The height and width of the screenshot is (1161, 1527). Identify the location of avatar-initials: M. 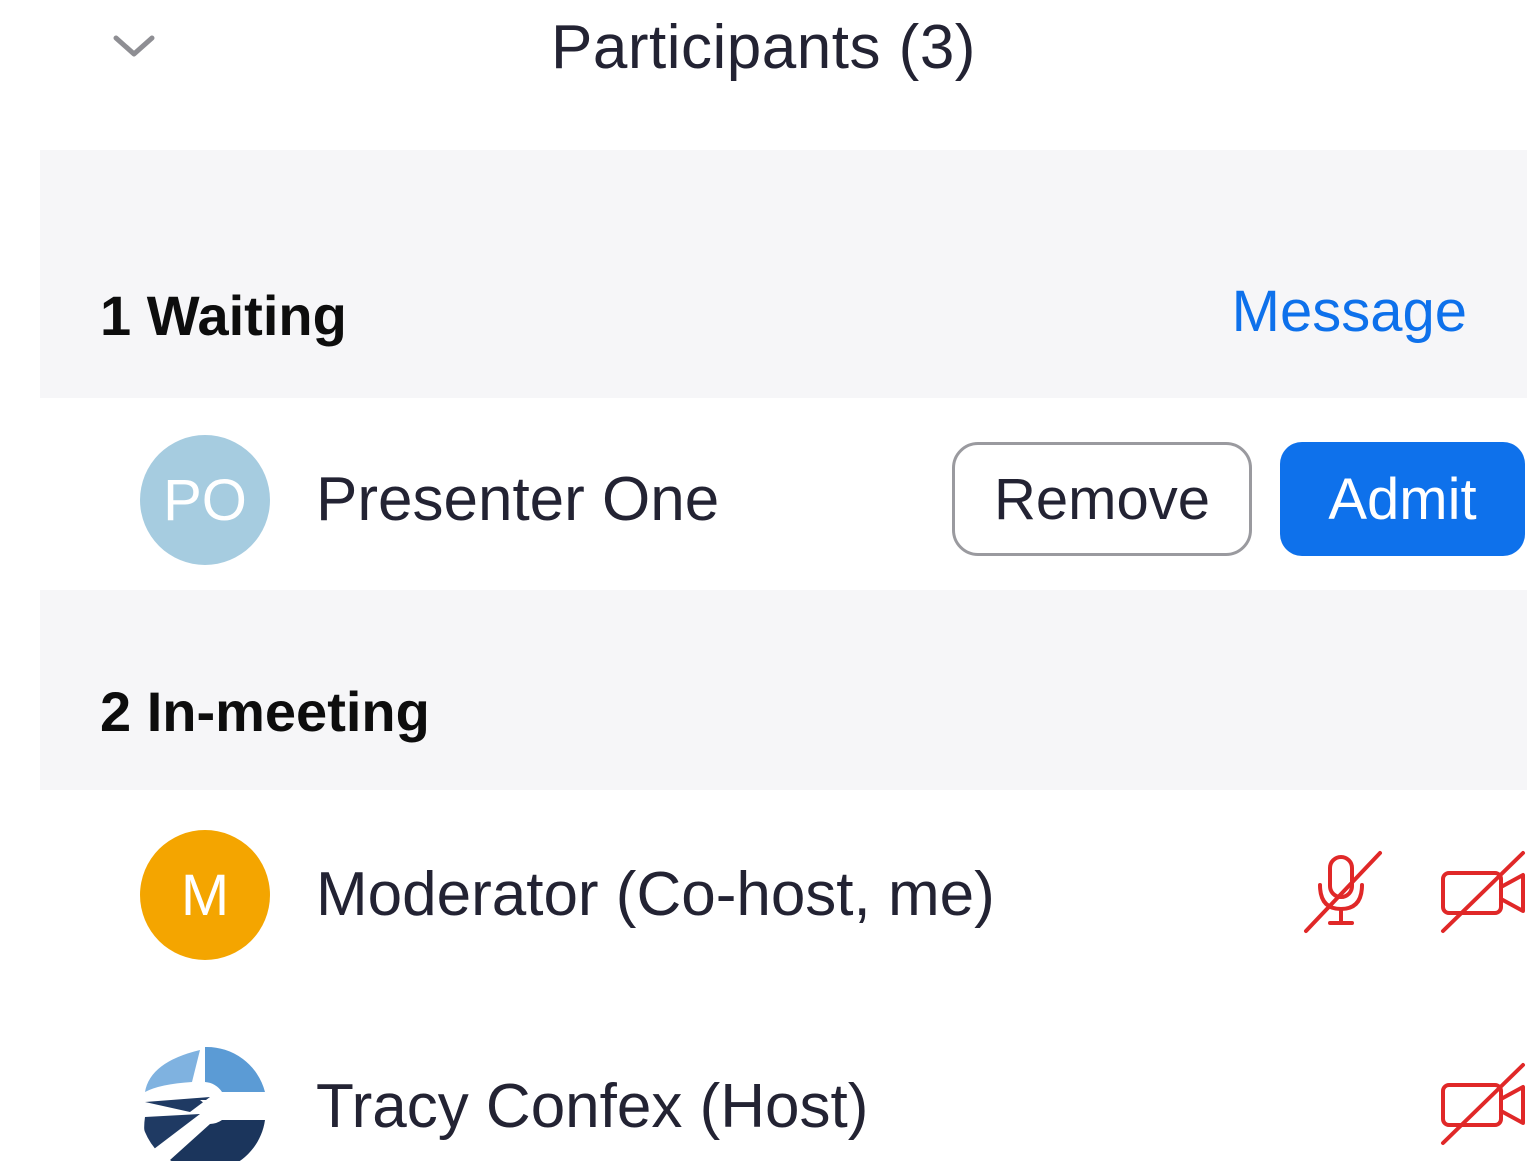
(205, 895).